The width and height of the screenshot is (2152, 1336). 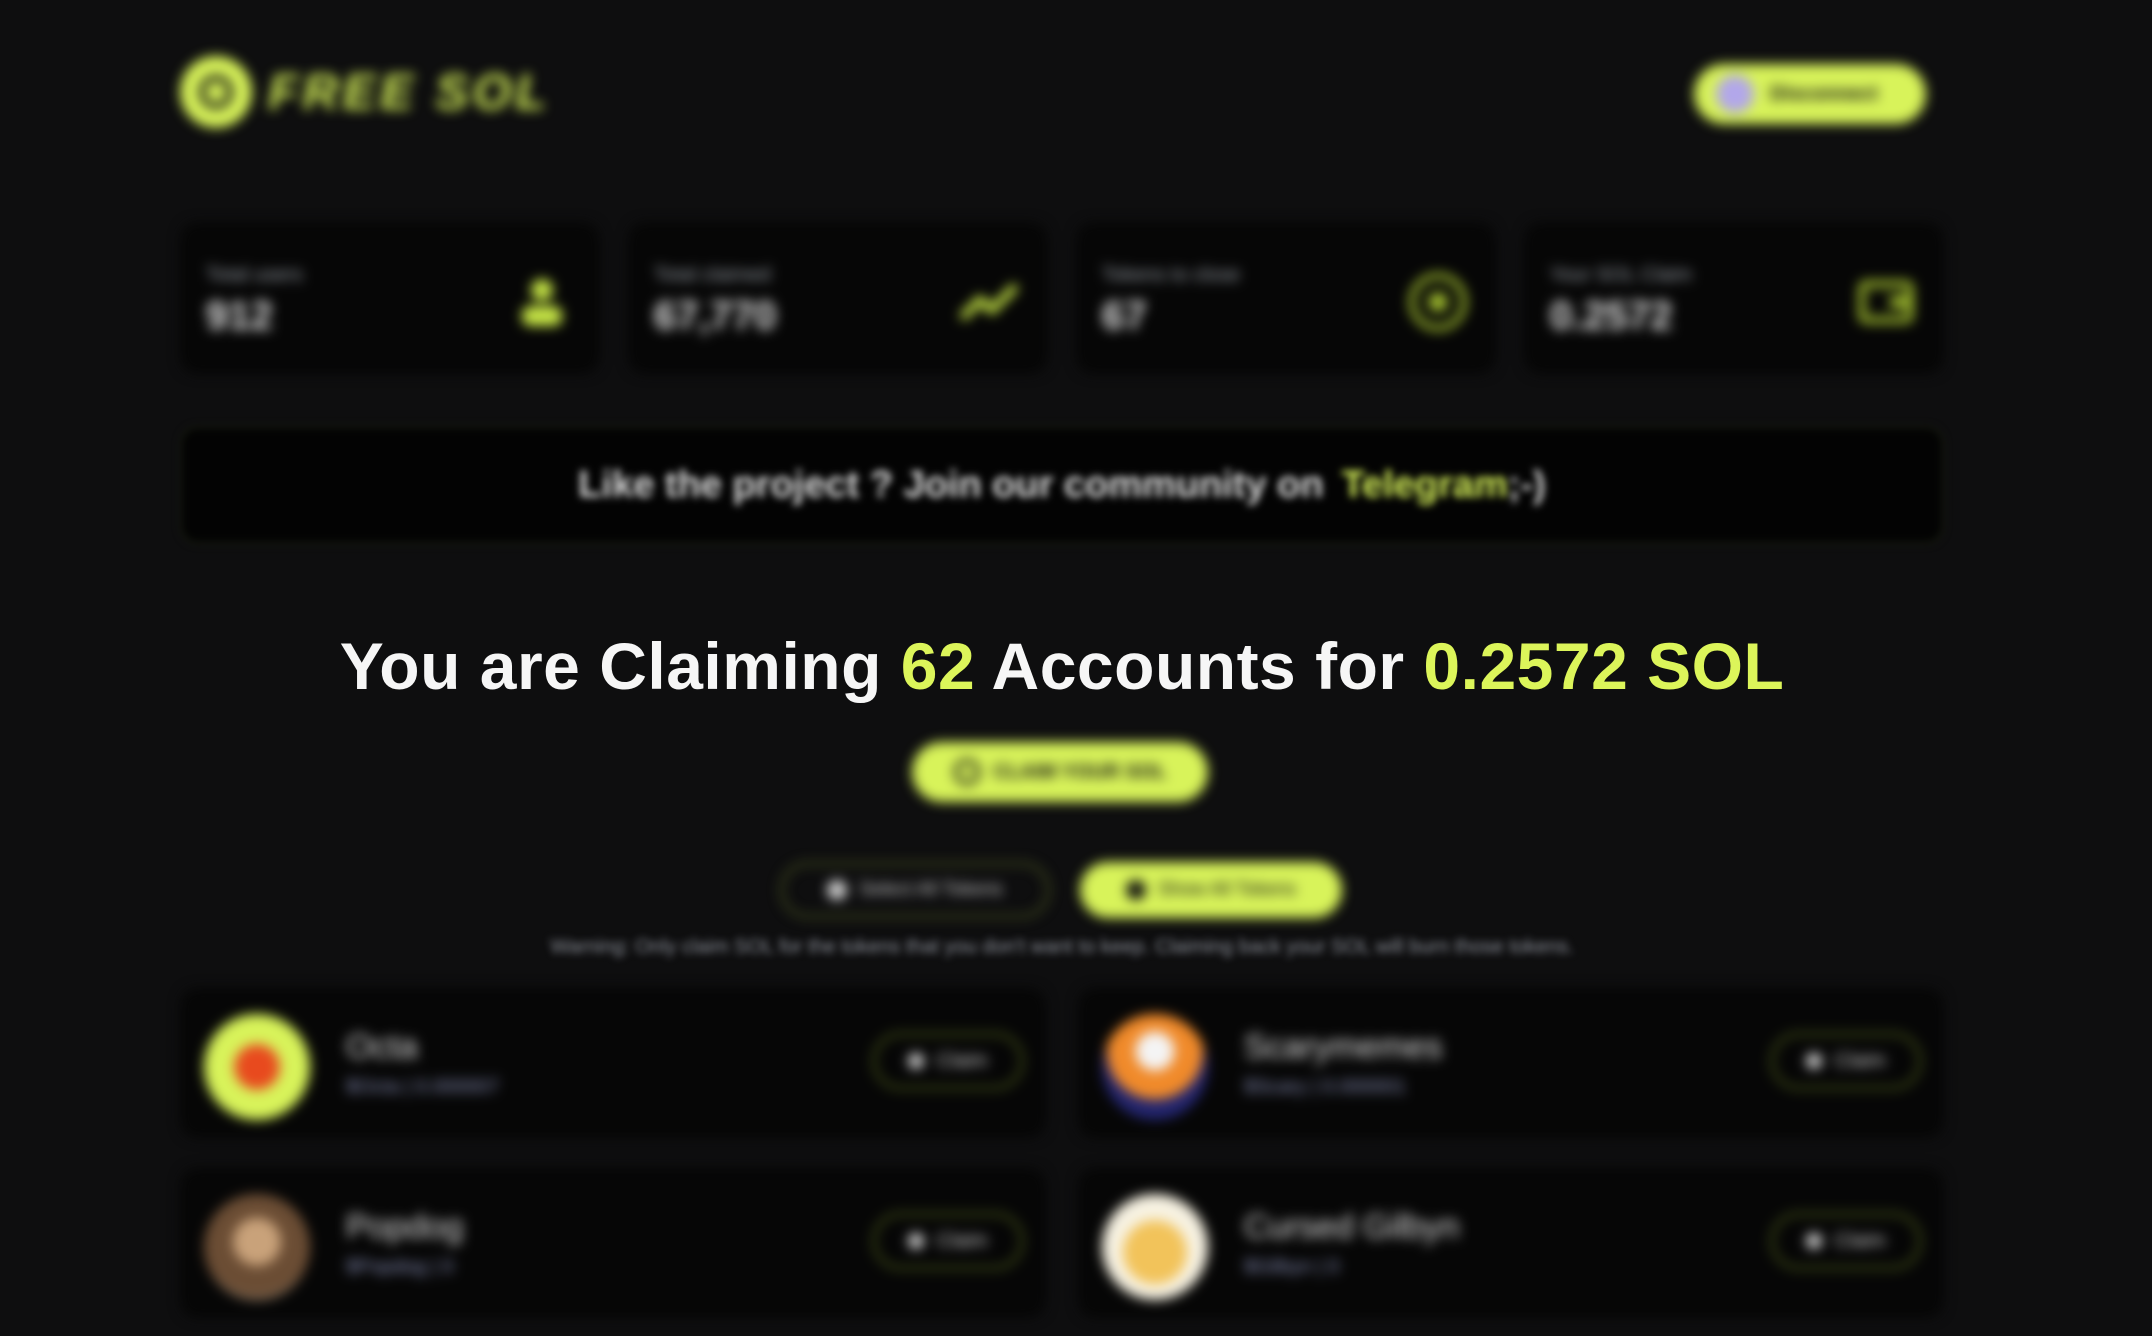 What do you see at coordinates (400, 1267) in the screenshot?
I see `token-sub: $Popdog | 0` at bounding box center [400, 1267].